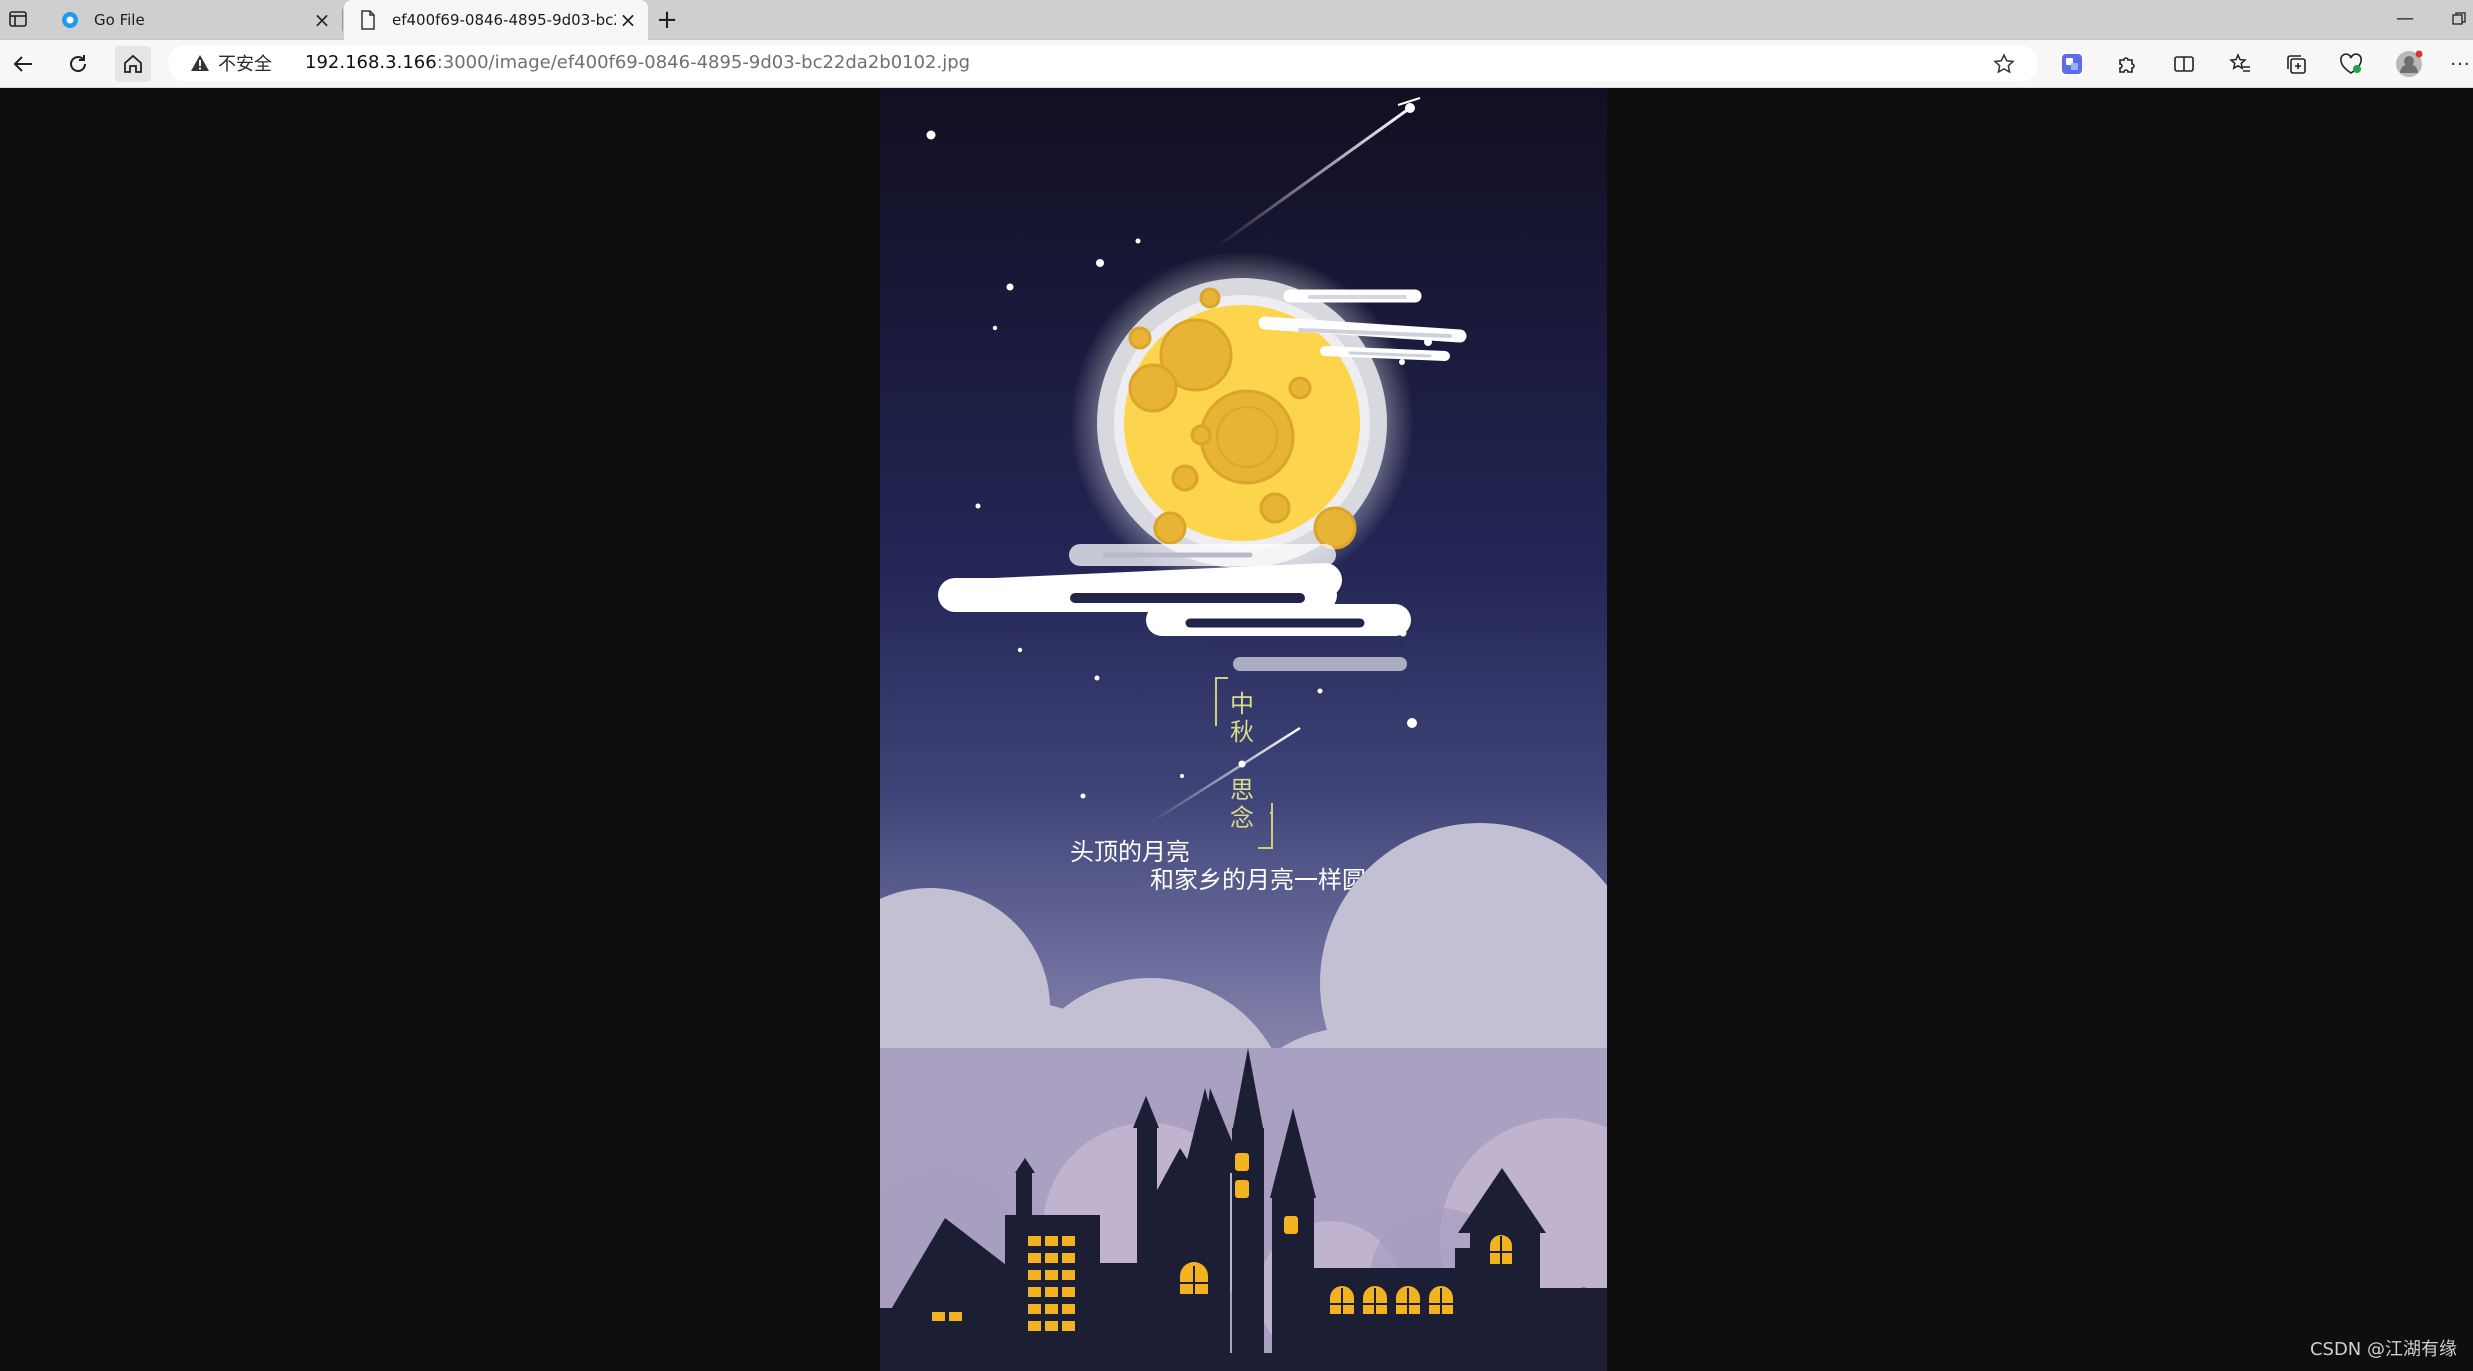 The height and width of the screenshot is (1371, 2473). I want to click on back-arrow-icon, so click(22, 64).